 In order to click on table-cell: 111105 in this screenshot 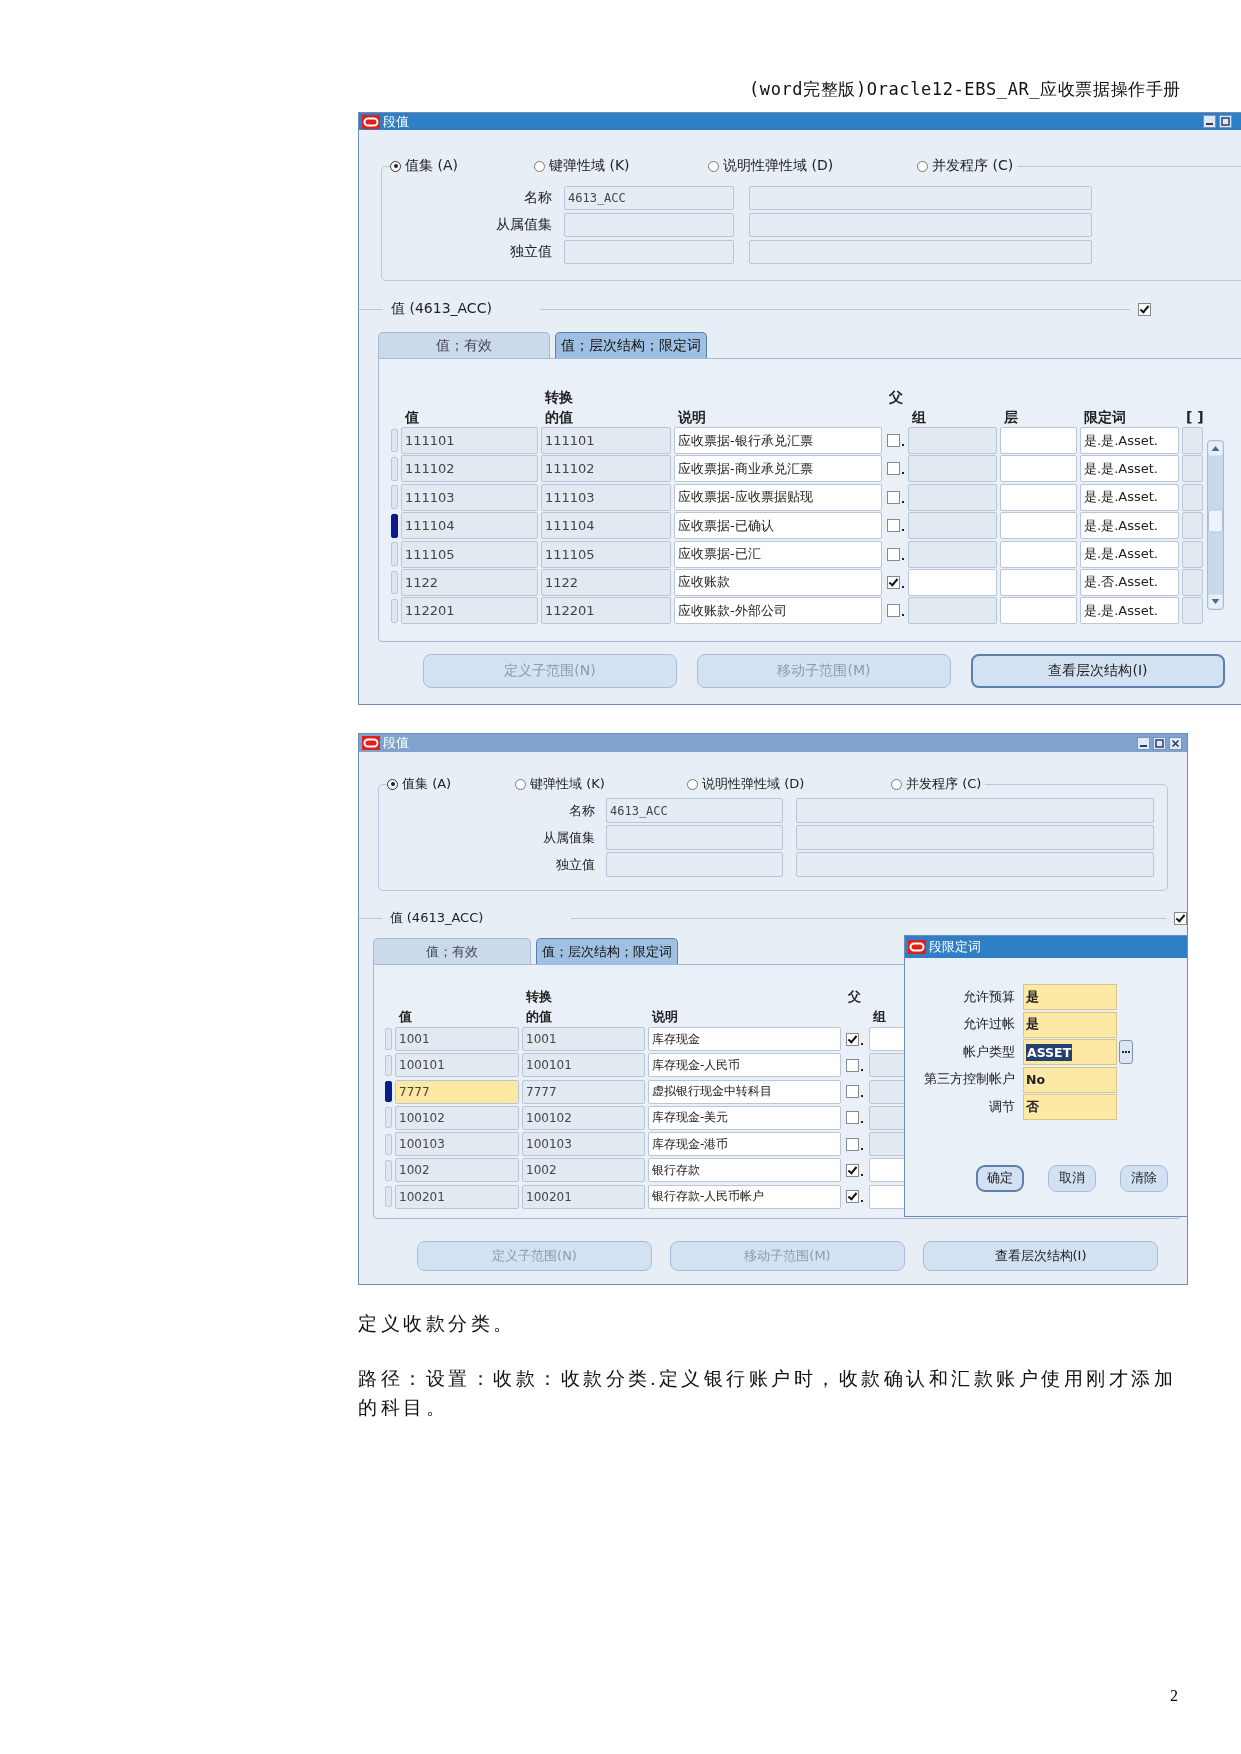, I will do `click(469, 554)`.